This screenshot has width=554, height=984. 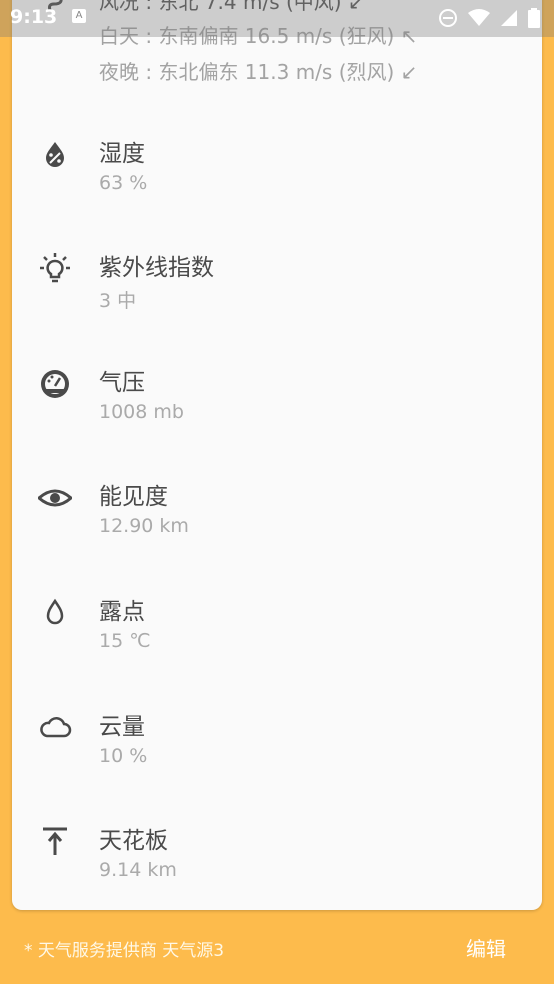 What do you see at coordinates (144, 526) in the screenshot?
I see `detail-value: 12.90 km` at bounding box center [144, 526].